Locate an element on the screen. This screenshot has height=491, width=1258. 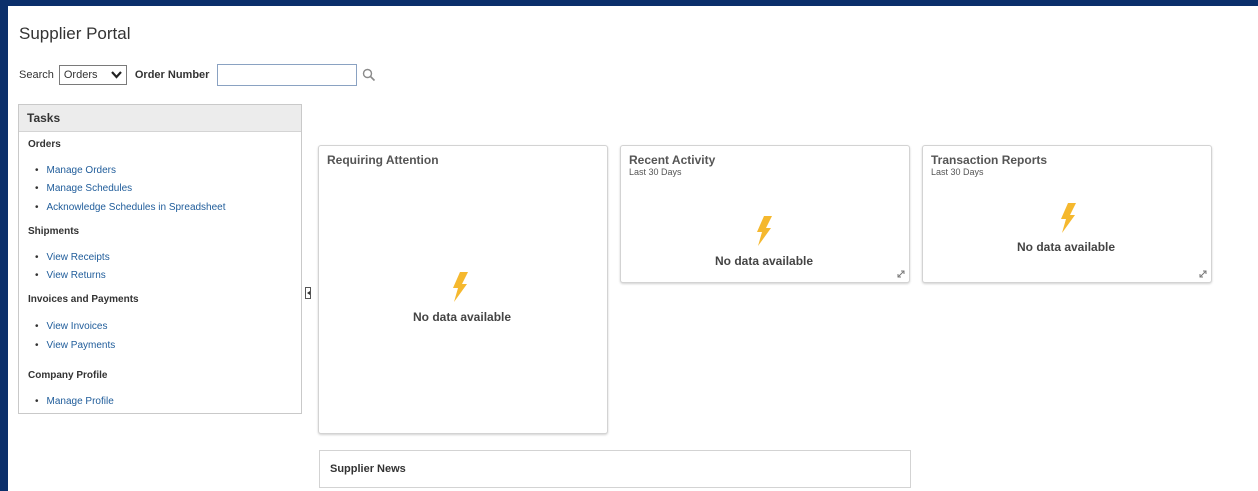
search-type-value: Orders is located at coordinates (80, 75).